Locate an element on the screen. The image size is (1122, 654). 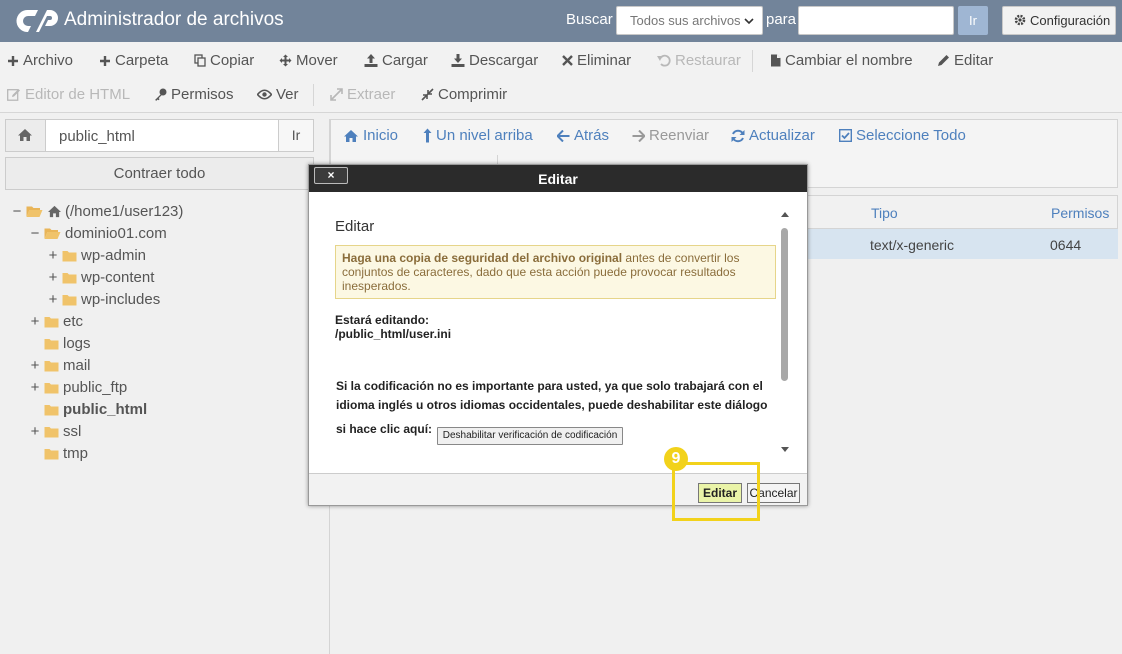
tree-item-public-html: public_html is located at coordinates (88, 409).